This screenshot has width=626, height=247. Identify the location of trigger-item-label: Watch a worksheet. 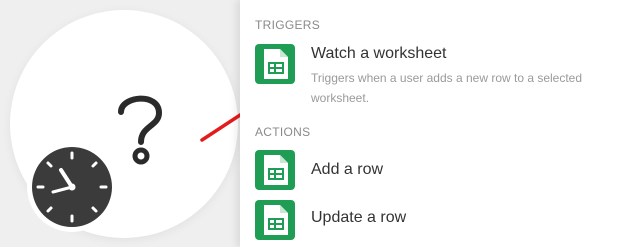
(379, 53).